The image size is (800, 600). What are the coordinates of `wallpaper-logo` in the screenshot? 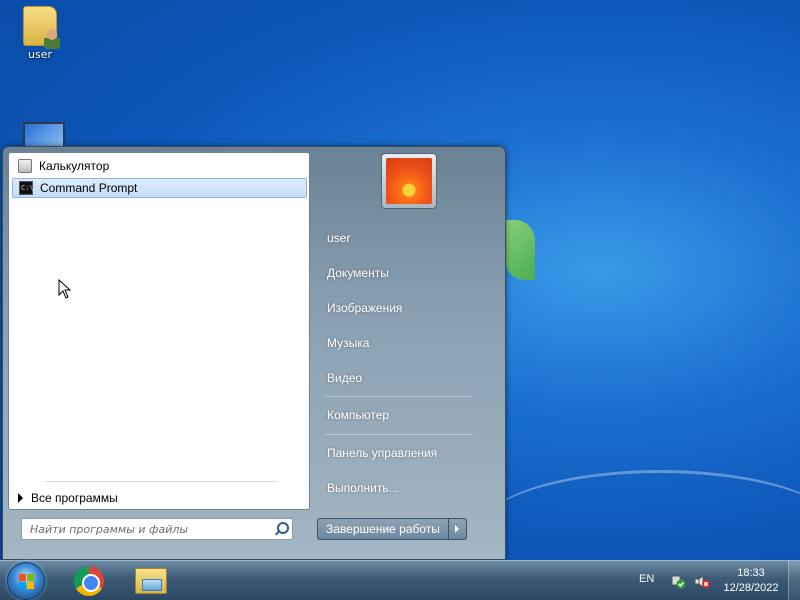 It's located at (520, 250).